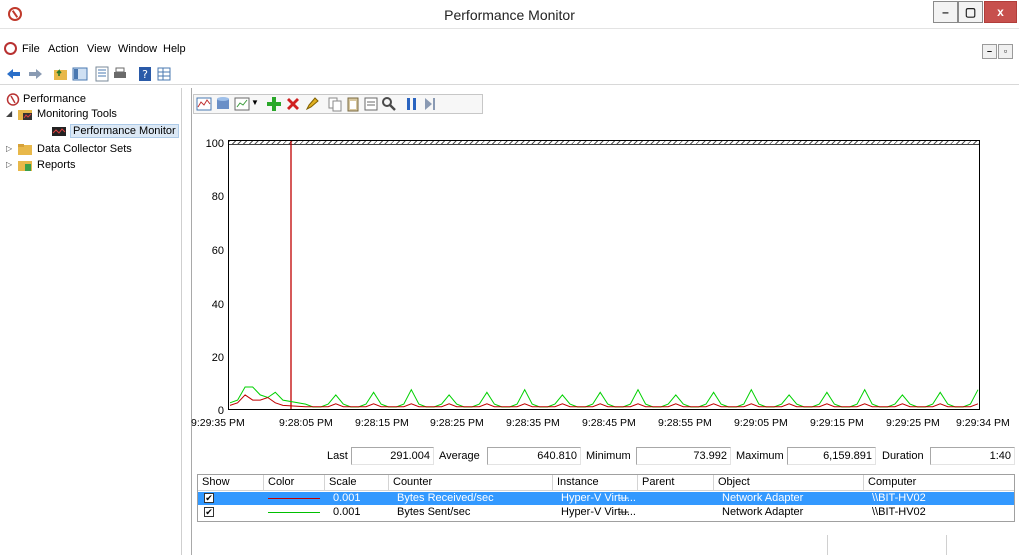 The image size is (1019, 555). I want to click on help-icon: ?, so click(145, 74).